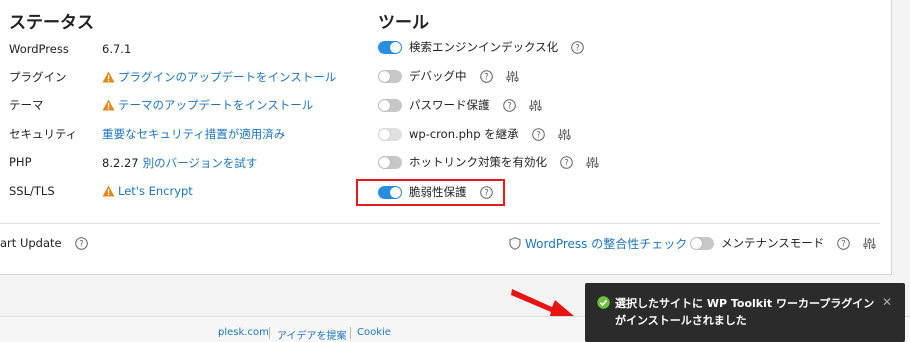 This screenshot has height=342, width=910. Describe the element at coordinates (390, 162) in the screenshot. I see `hotlink-protection-toggle` at that location.